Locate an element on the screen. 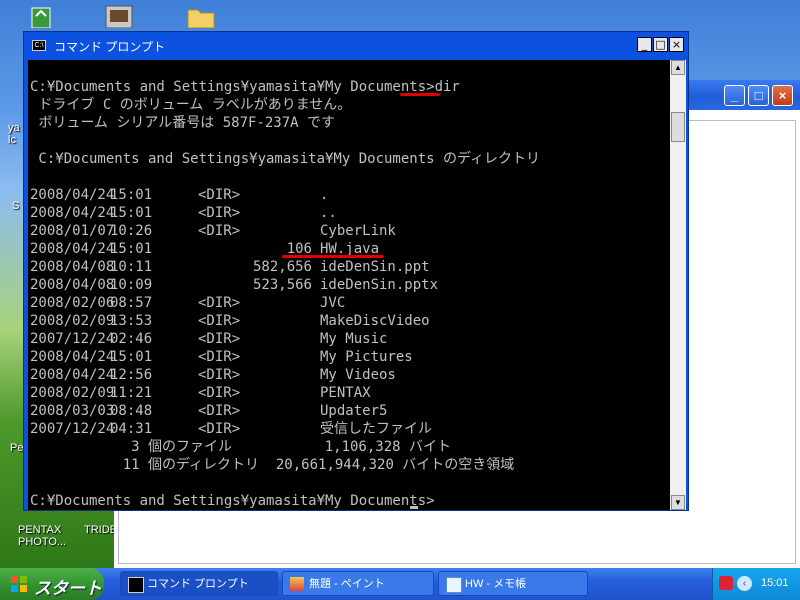  dir-entry-row: 2008/01/07 10:26 <DIR> CyberLink is located at coordinates (340, 231).